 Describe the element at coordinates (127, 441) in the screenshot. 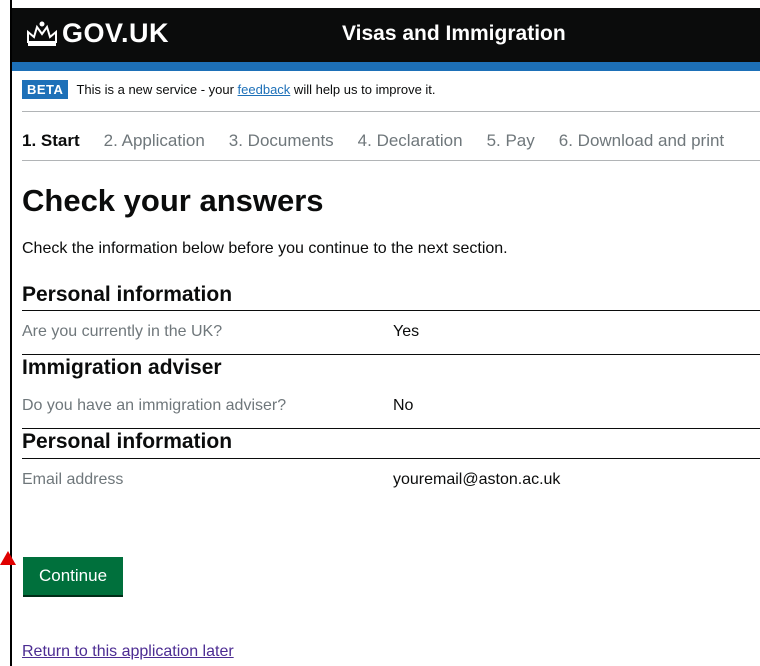

I see `section-heading-personal-2: Personal information` at that location.